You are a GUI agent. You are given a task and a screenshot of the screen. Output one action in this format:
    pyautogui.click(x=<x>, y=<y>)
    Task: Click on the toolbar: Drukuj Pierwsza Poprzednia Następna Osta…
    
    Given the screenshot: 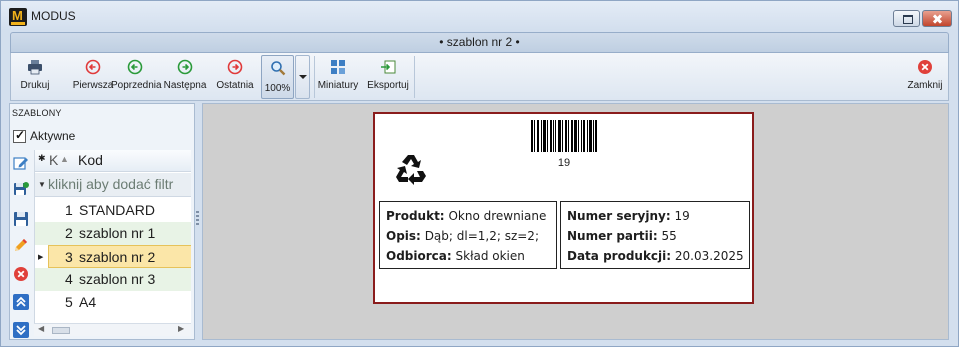 What is the action you would take?
    pyautogui.click(x=479, y=77)
    